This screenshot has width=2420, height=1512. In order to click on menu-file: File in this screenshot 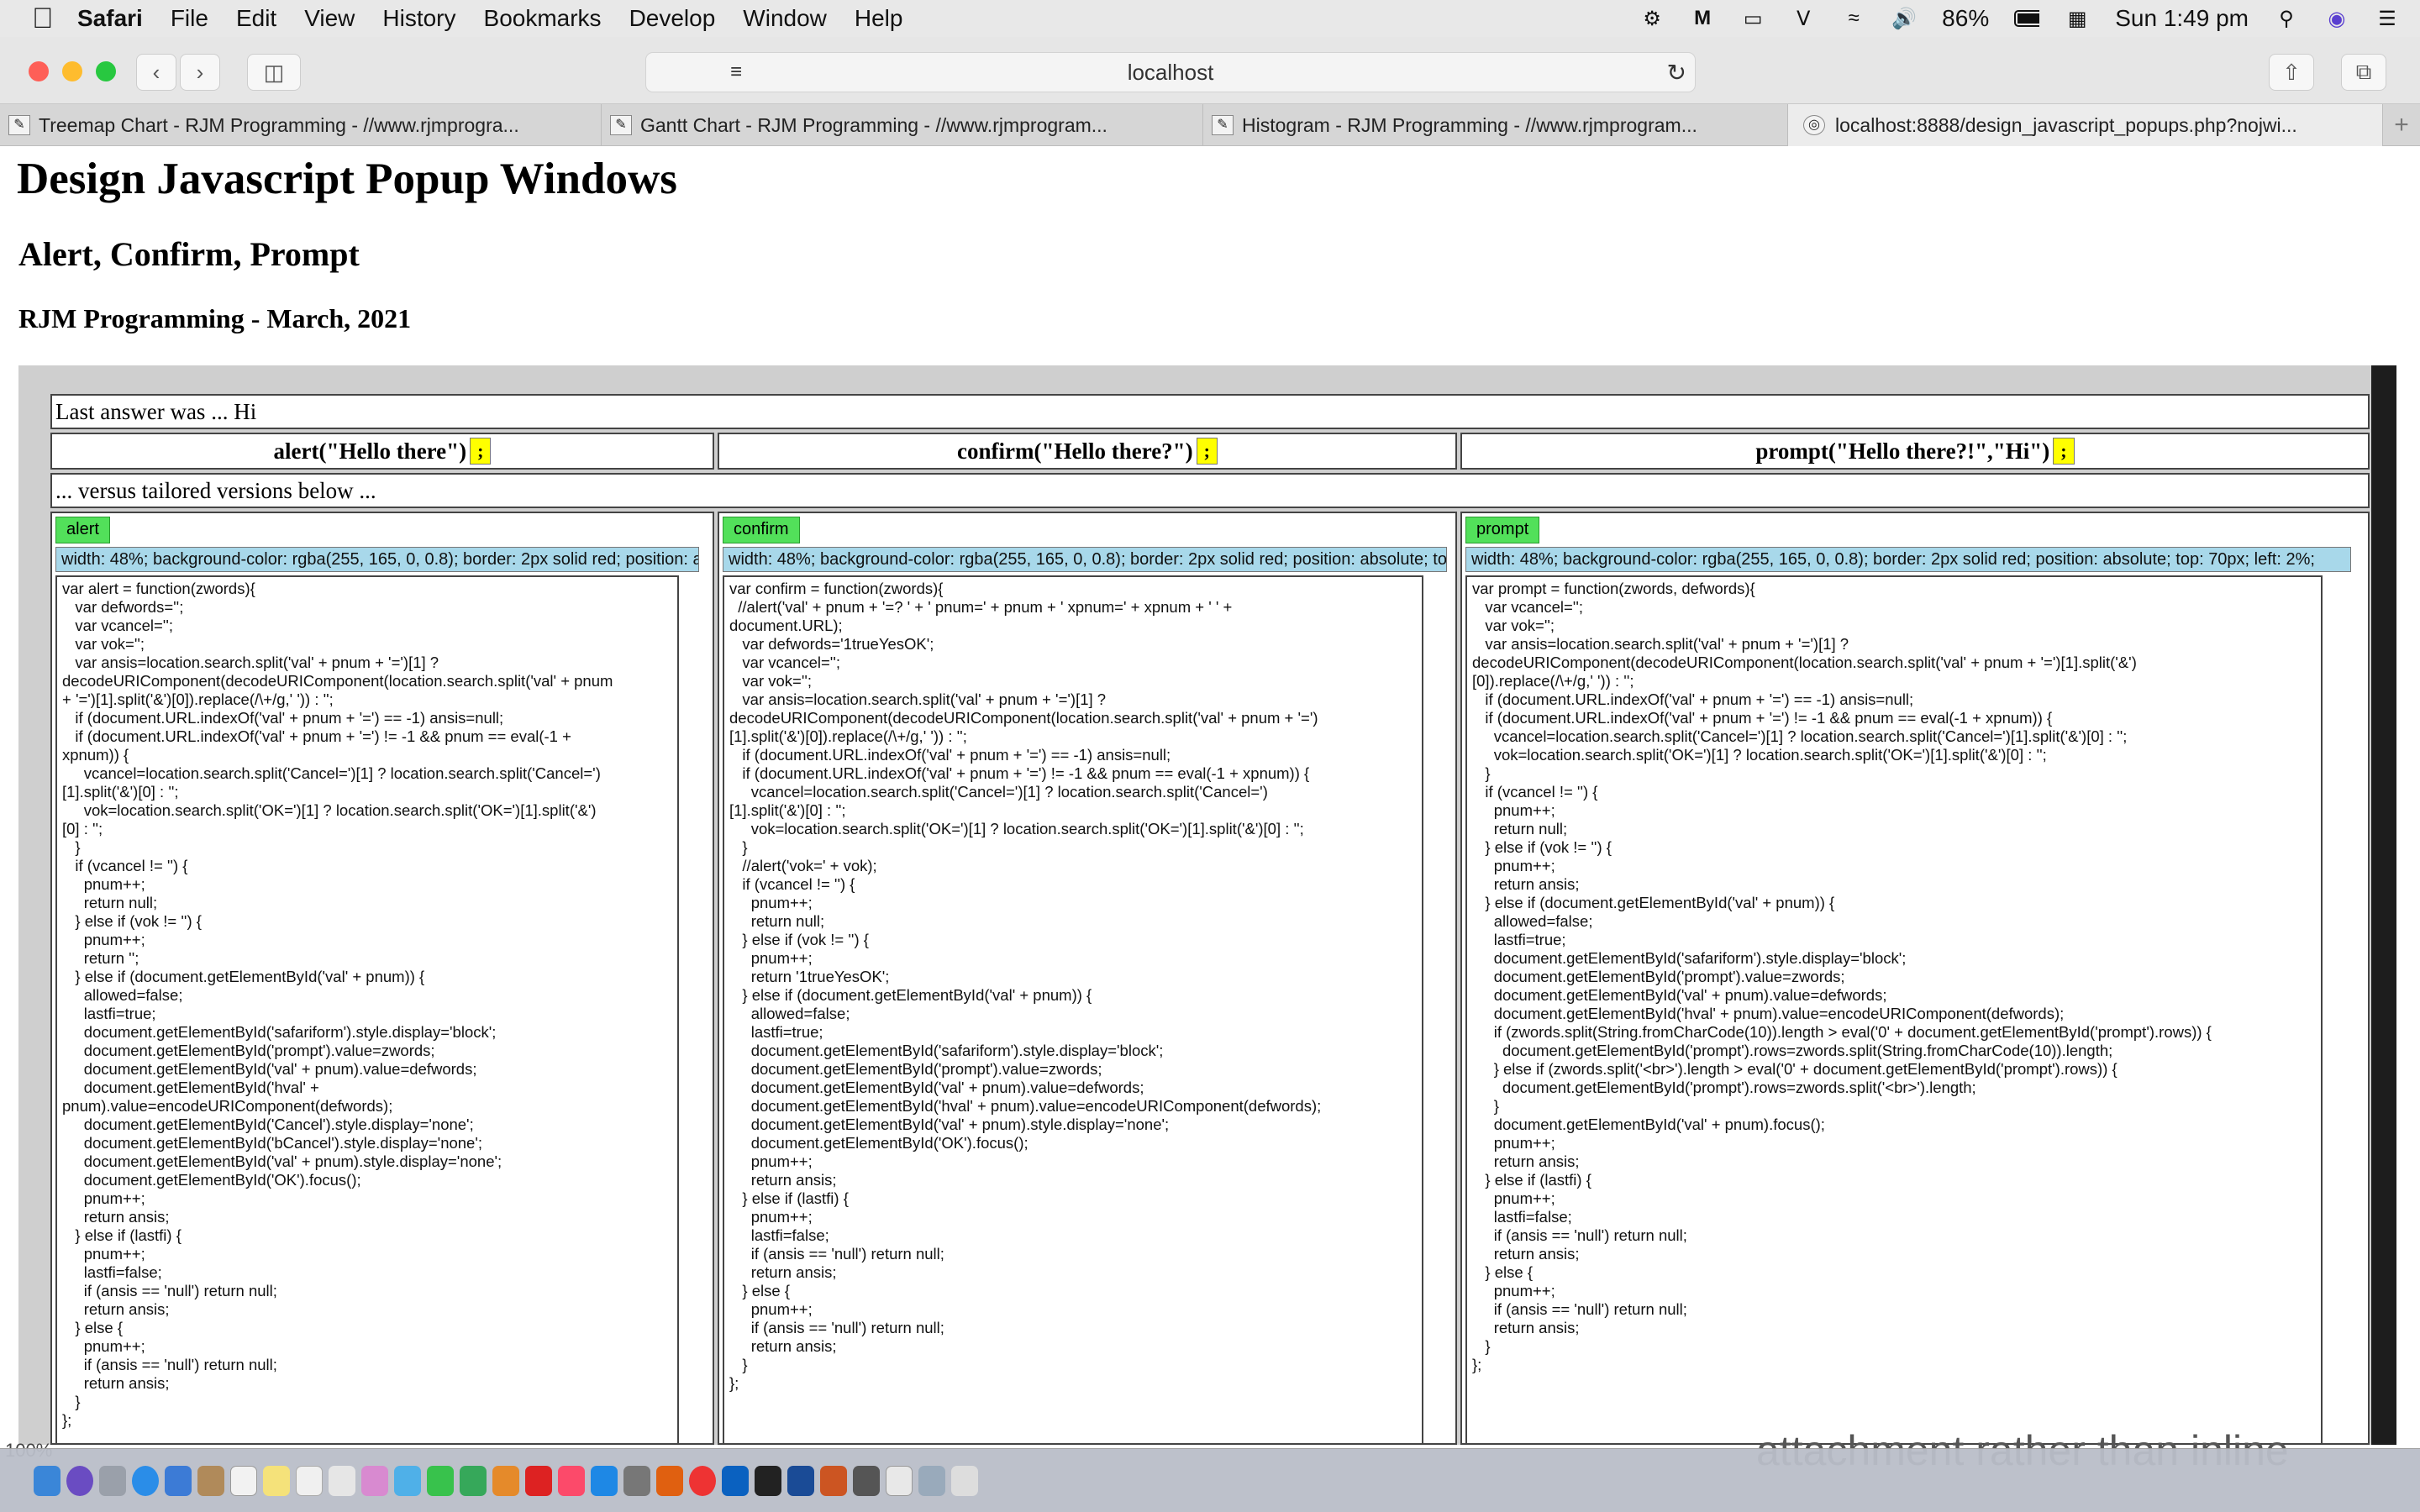, I will do `click(189, 18)`.